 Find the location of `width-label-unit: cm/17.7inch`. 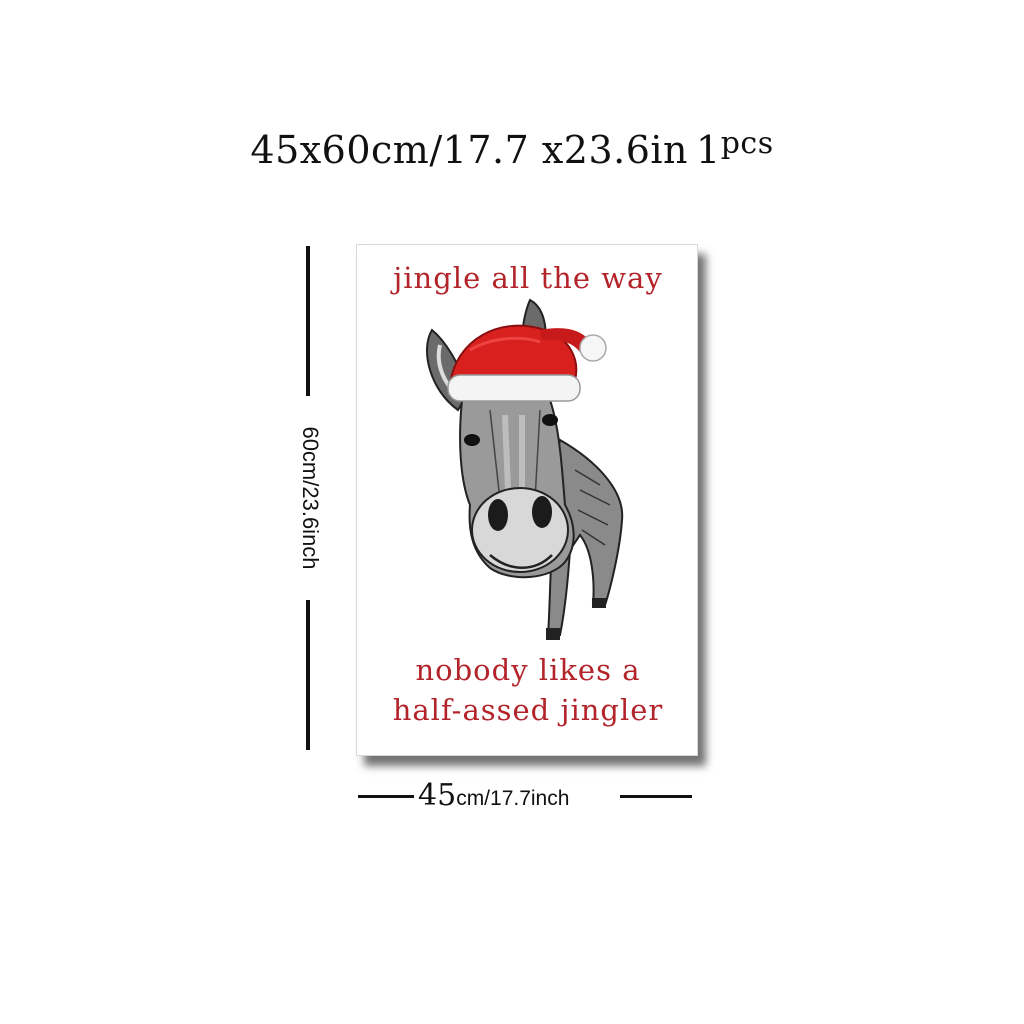

width-label-unit: cm/17.7inch is located at coordinates (513, 798).